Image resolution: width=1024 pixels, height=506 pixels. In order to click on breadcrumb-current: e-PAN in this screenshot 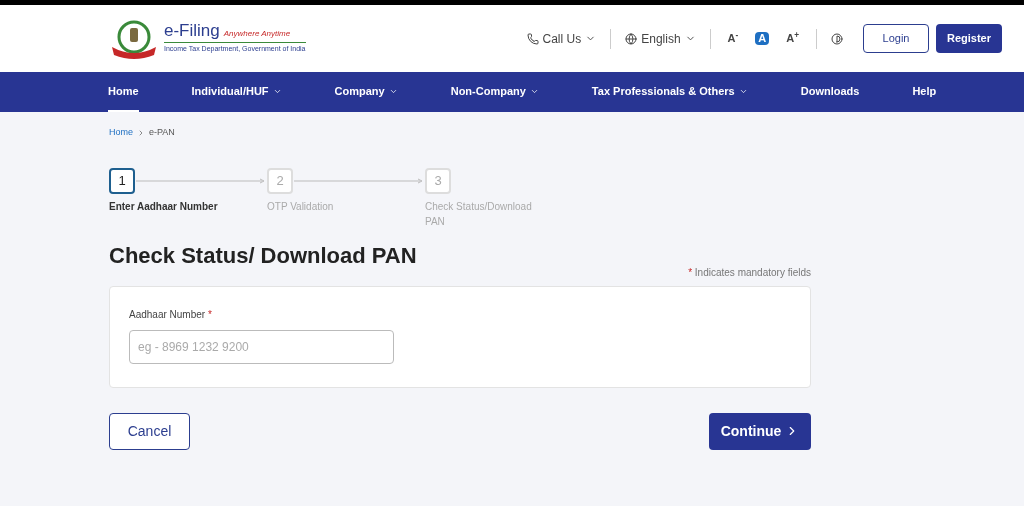, I will do `click(162, 132)`.